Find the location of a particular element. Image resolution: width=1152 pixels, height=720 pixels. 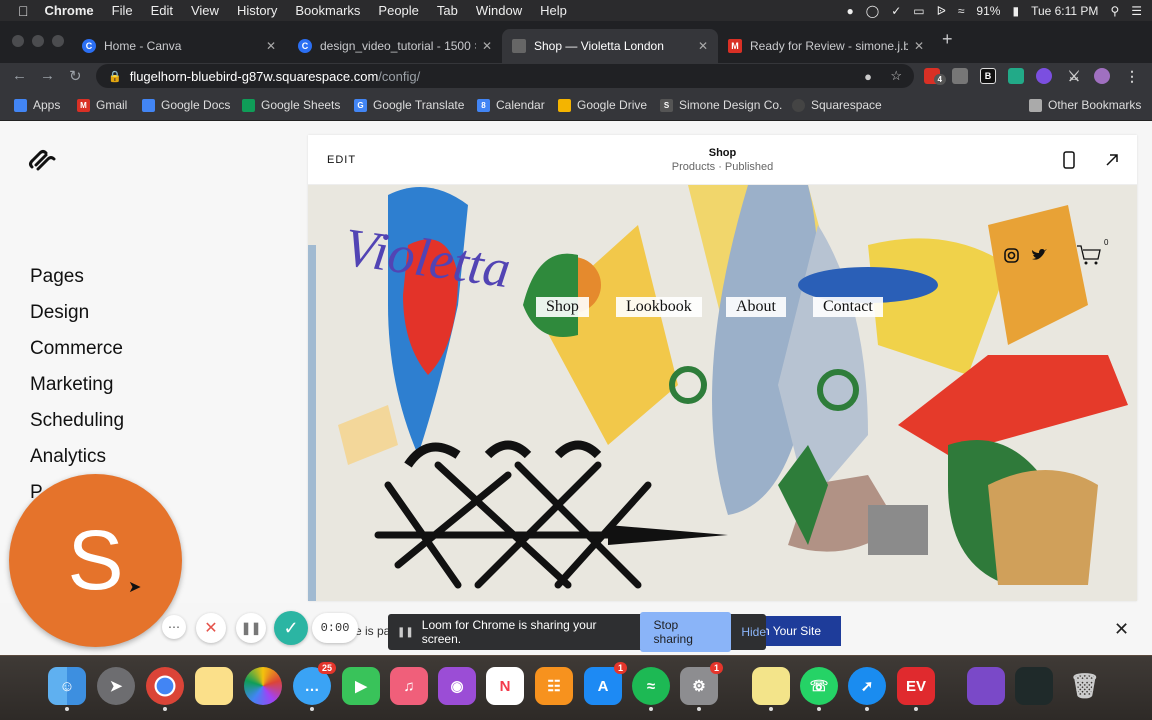

news-icon: N is located at coordinates (505, 686).